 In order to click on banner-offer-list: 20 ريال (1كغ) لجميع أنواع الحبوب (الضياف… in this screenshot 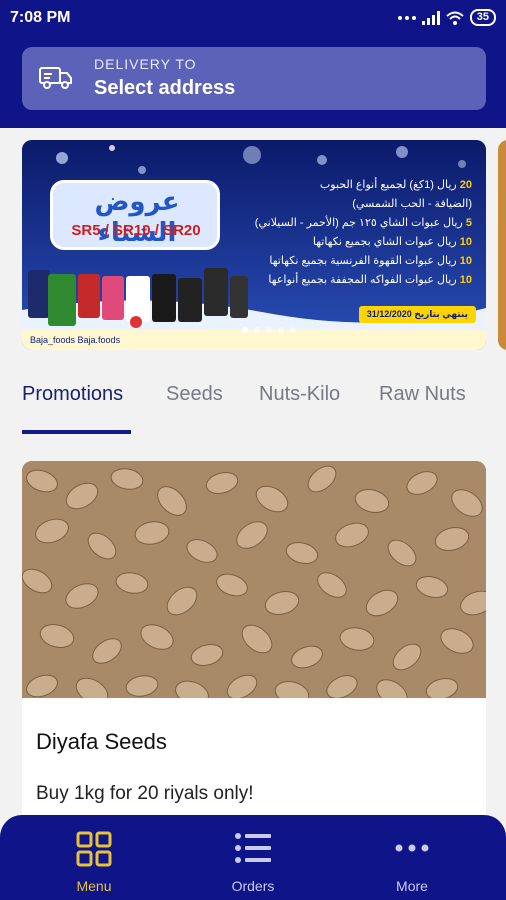, I will do `click(347, 233)`.